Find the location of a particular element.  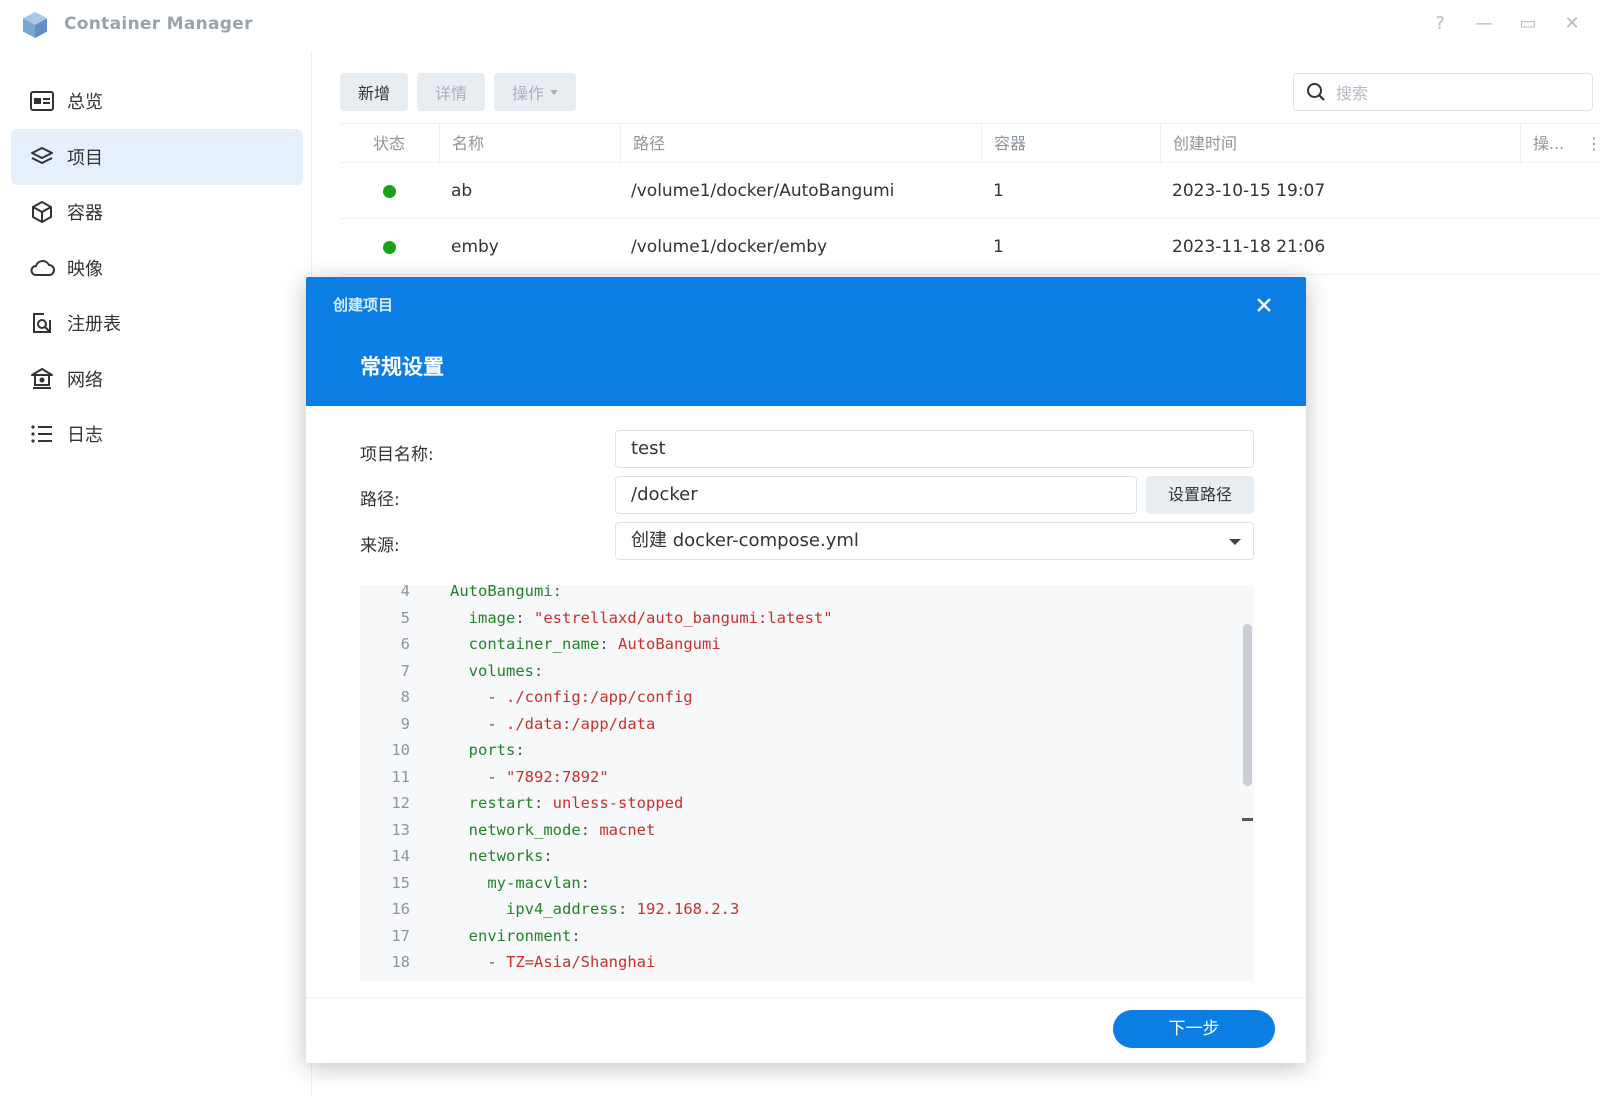

set-path-button: 设置路径 is located at coordinates (1200, 495).